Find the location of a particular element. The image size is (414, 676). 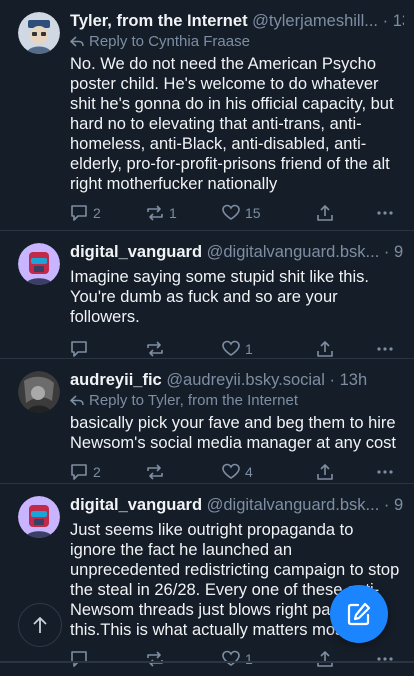

like-count: 15 is located at coordinates (253, 213).